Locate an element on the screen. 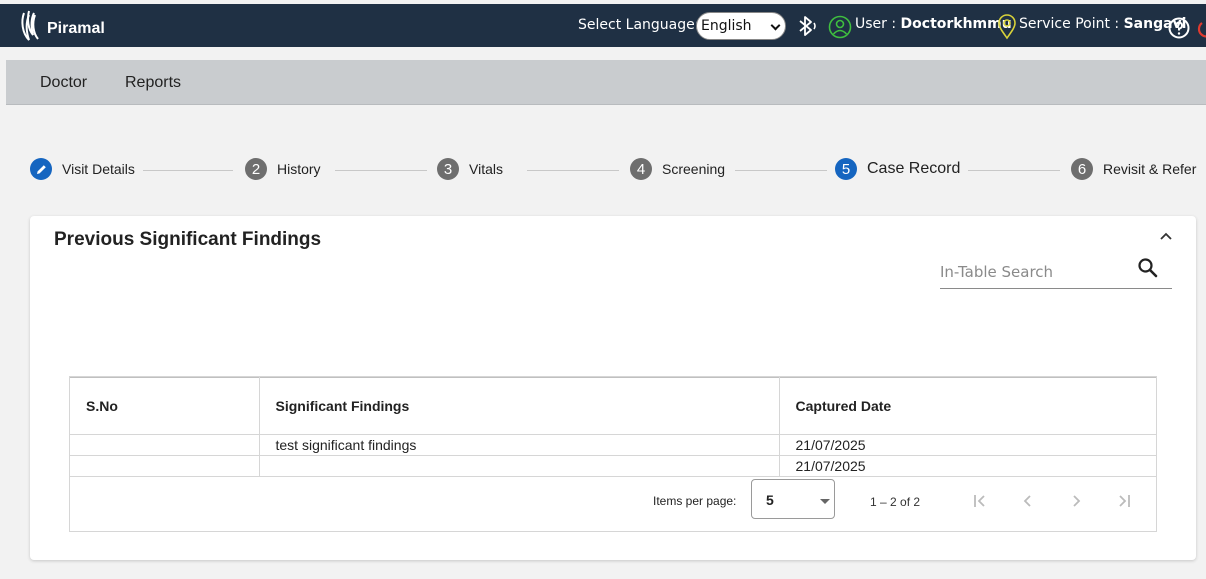 Image resolution: width=1206 pixels, height=579 pixels. brand-logo: Piramal is located at coordinates (61, 26).